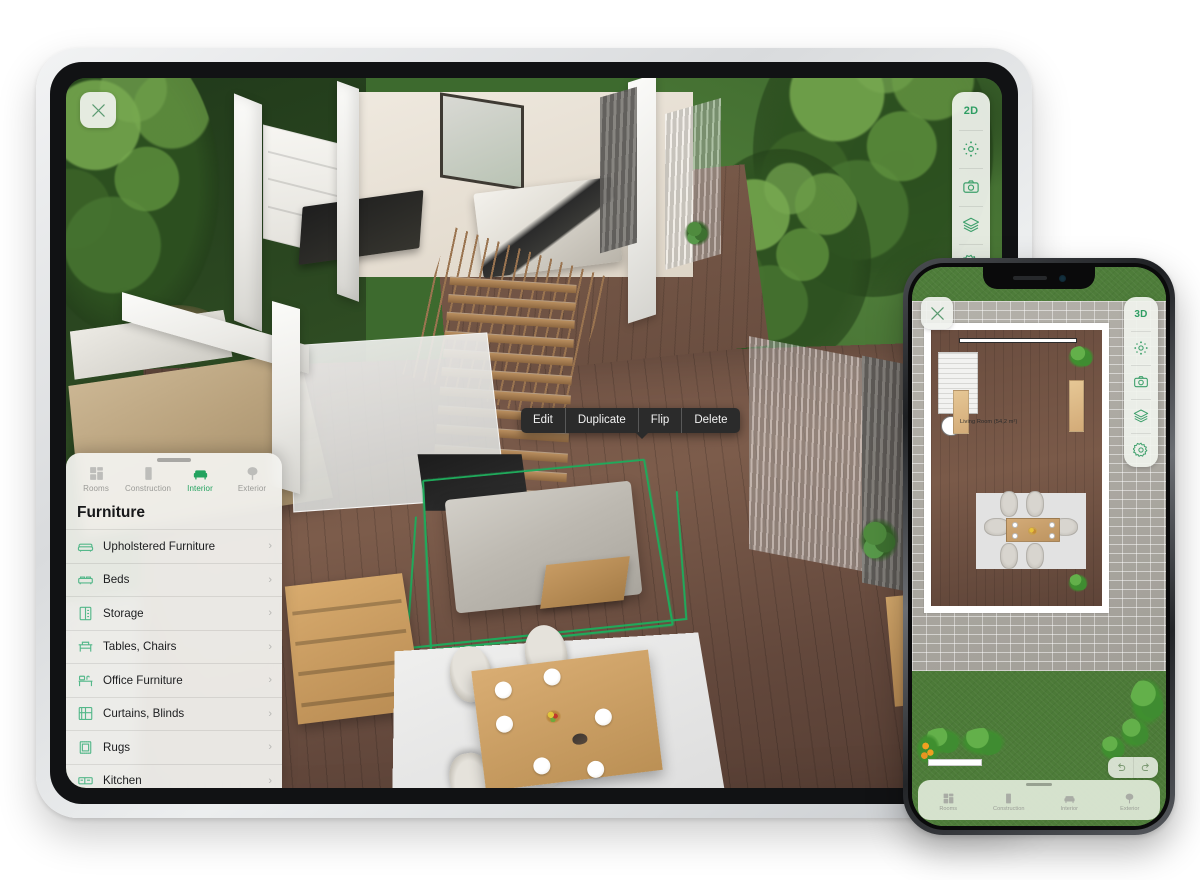 This screenshot has width=1200, height=880. Describe the element at coordinates (989, 422) in the screenshot. I see `plan-room-label: Living Room (54,2 m²)` at that location.